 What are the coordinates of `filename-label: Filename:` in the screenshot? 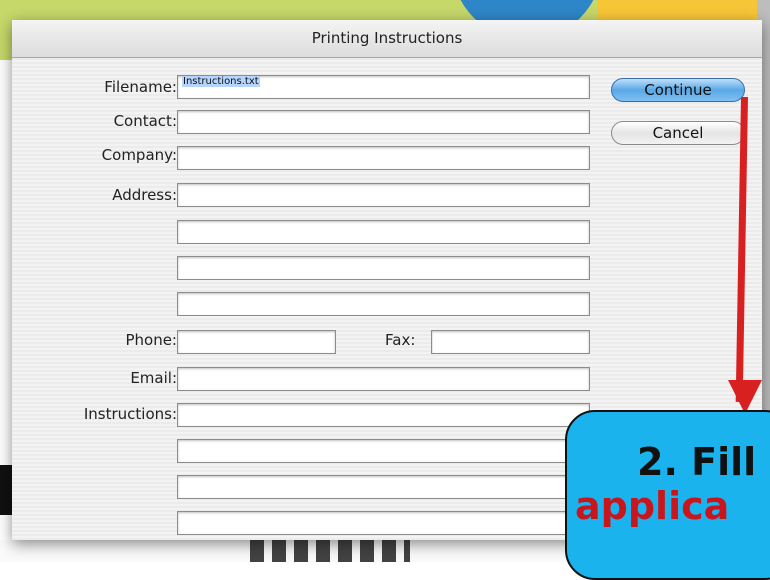 It's located at (140, 87).